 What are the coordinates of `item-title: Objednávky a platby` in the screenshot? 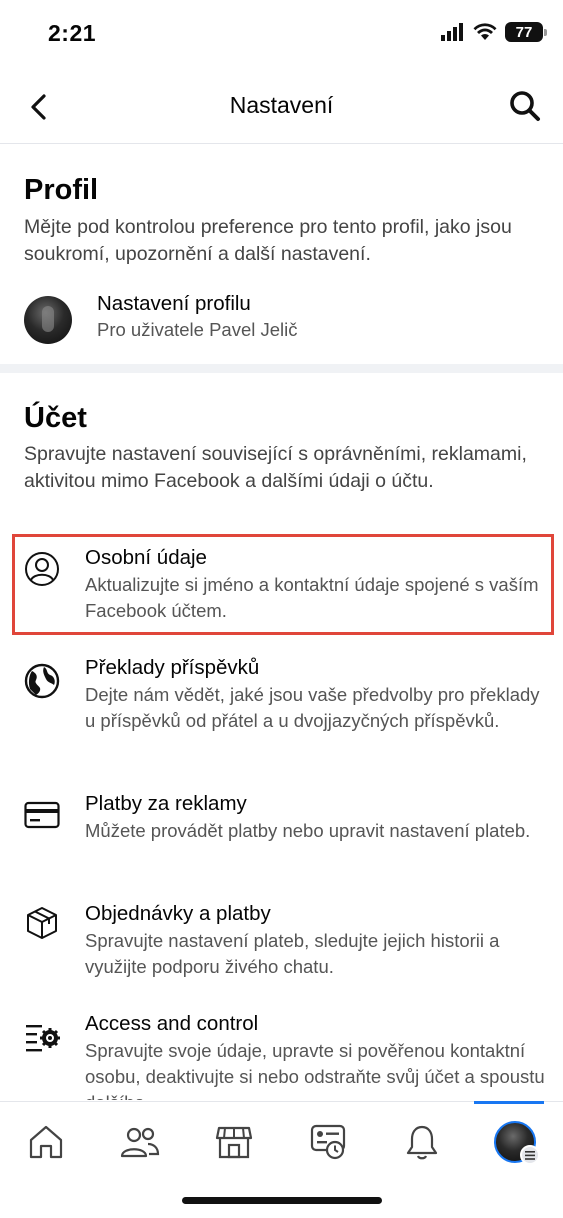 It's located at (178, 913).